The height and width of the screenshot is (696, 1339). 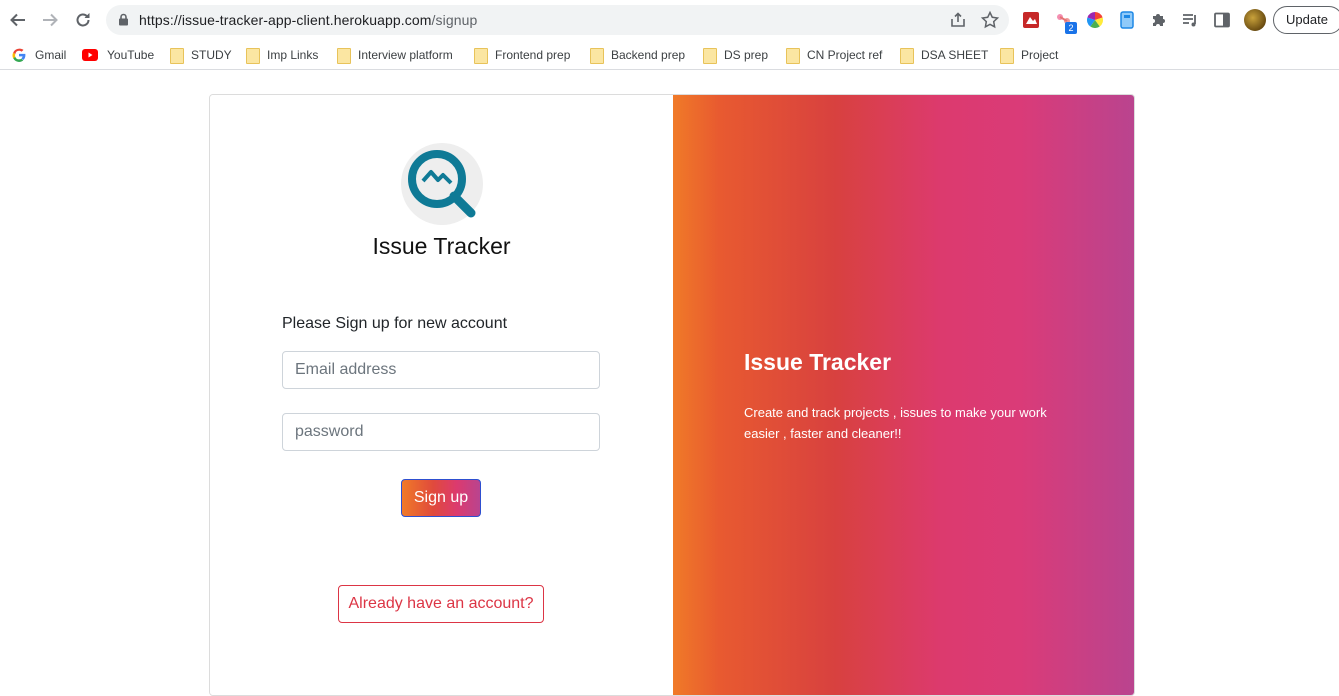 I want to click on google-icon, so click(x=19, y=55).